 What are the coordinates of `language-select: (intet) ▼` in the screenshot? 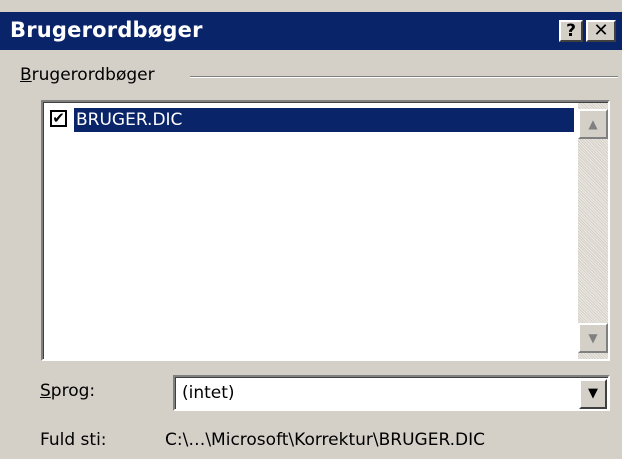 It's located at (391, 393).